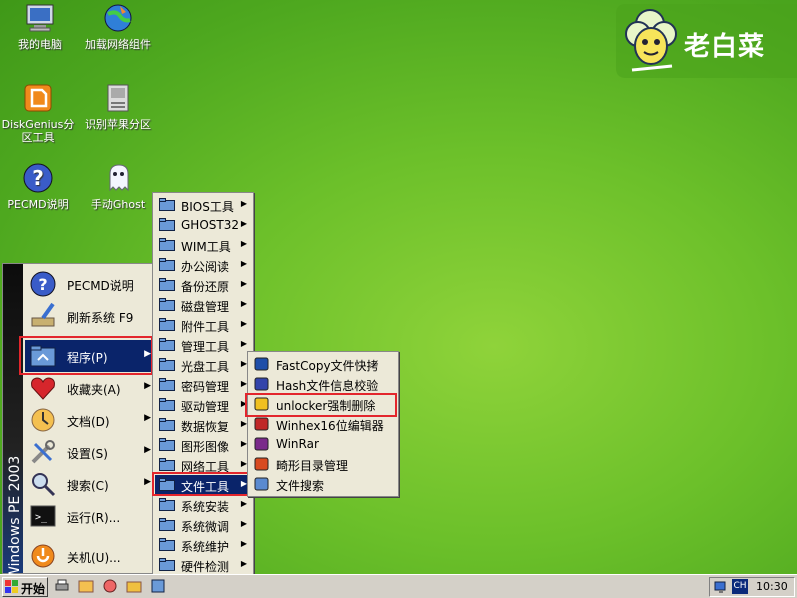 The image size is (797, 598). Describe the element at coordinates (40, 18) in the screenshot. I see `computer-icon` at that location.